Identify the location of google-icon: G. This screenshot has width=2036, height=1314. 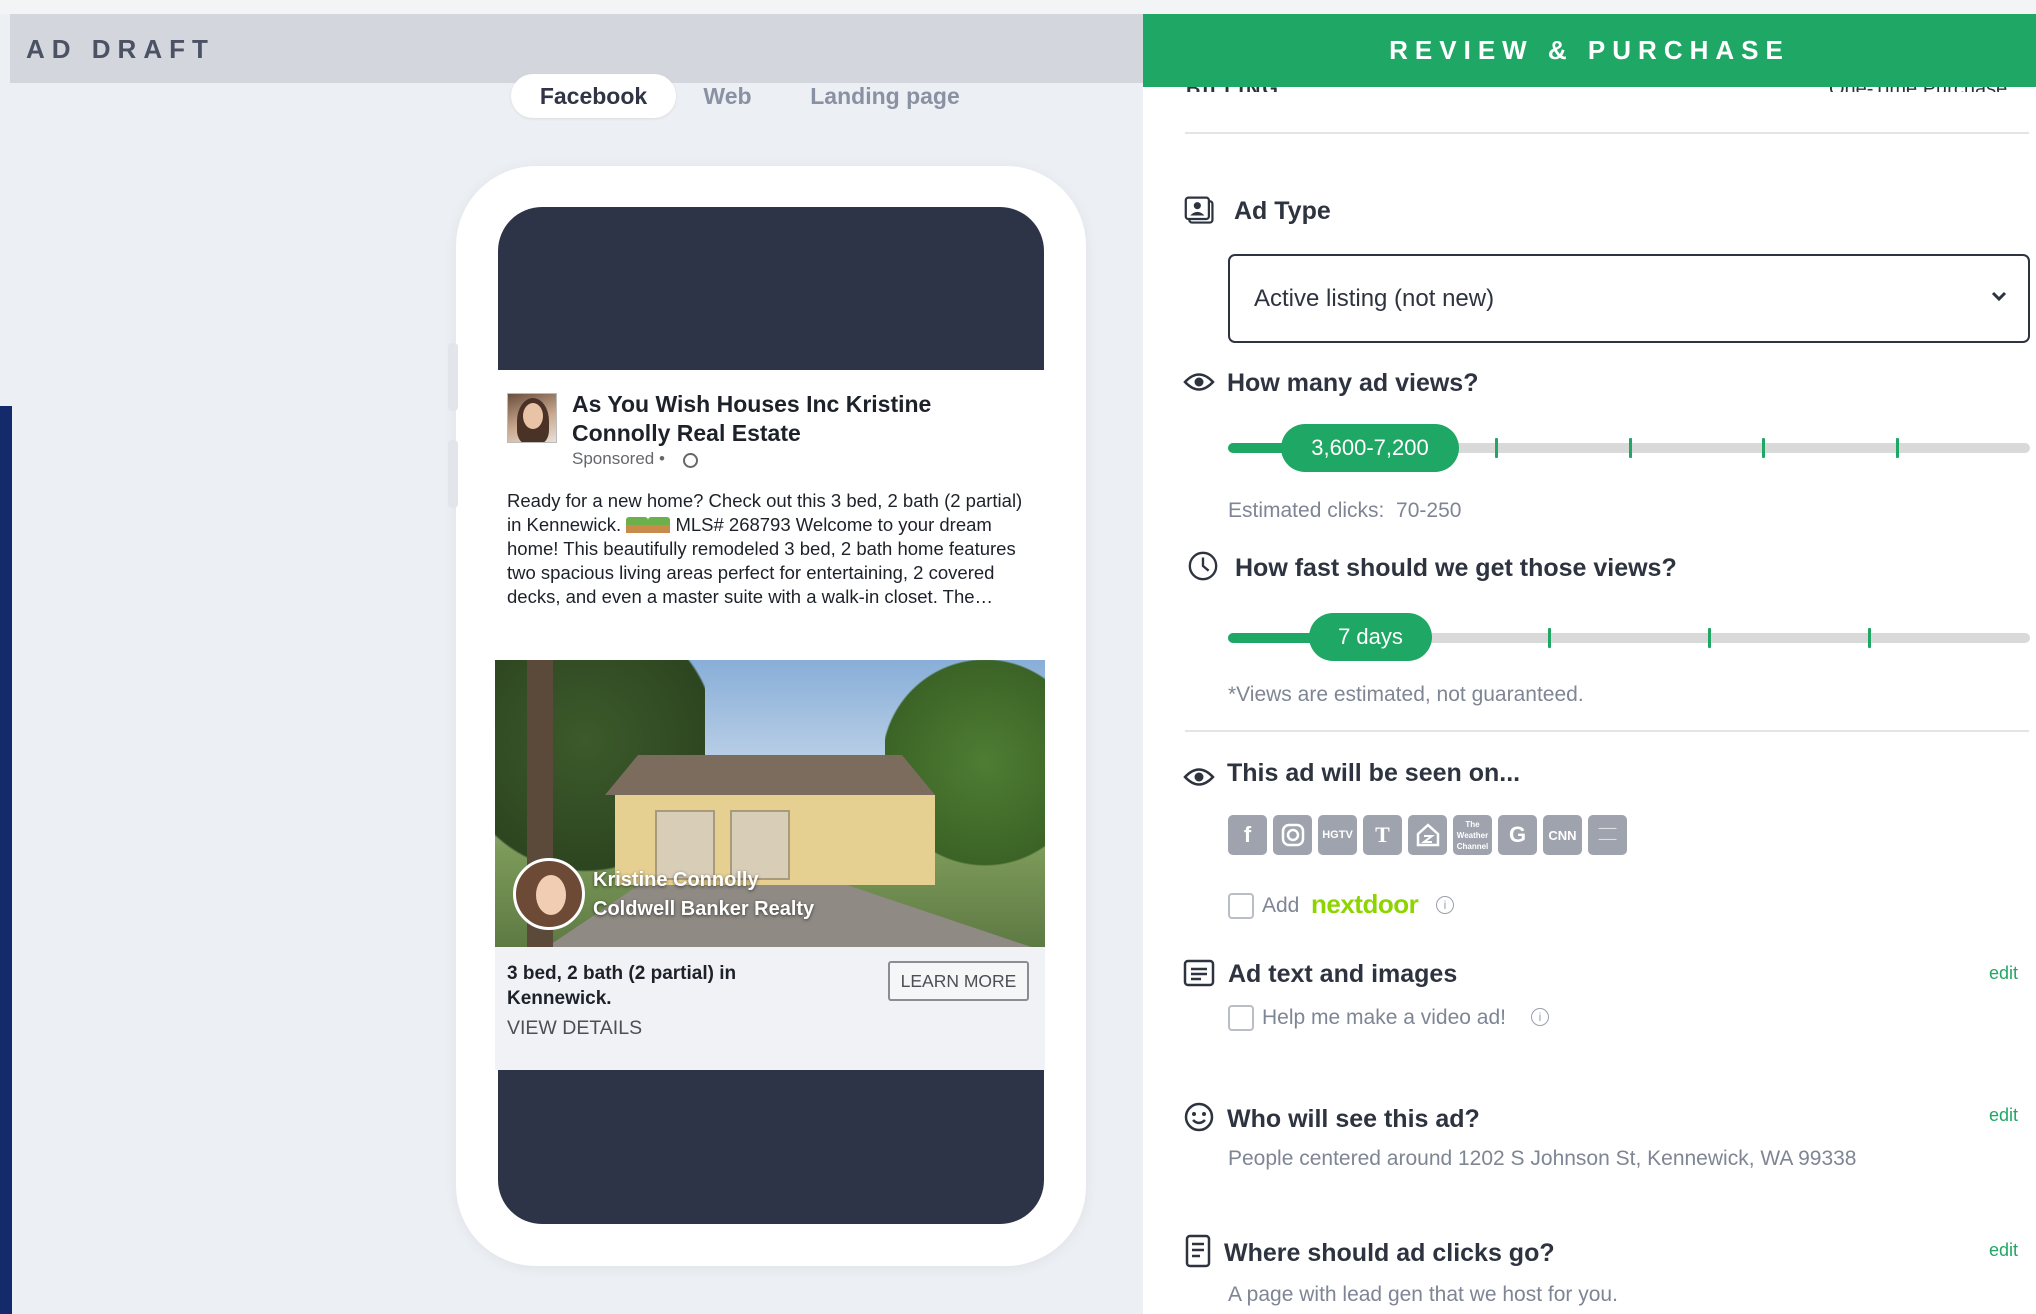
(1517, 835).